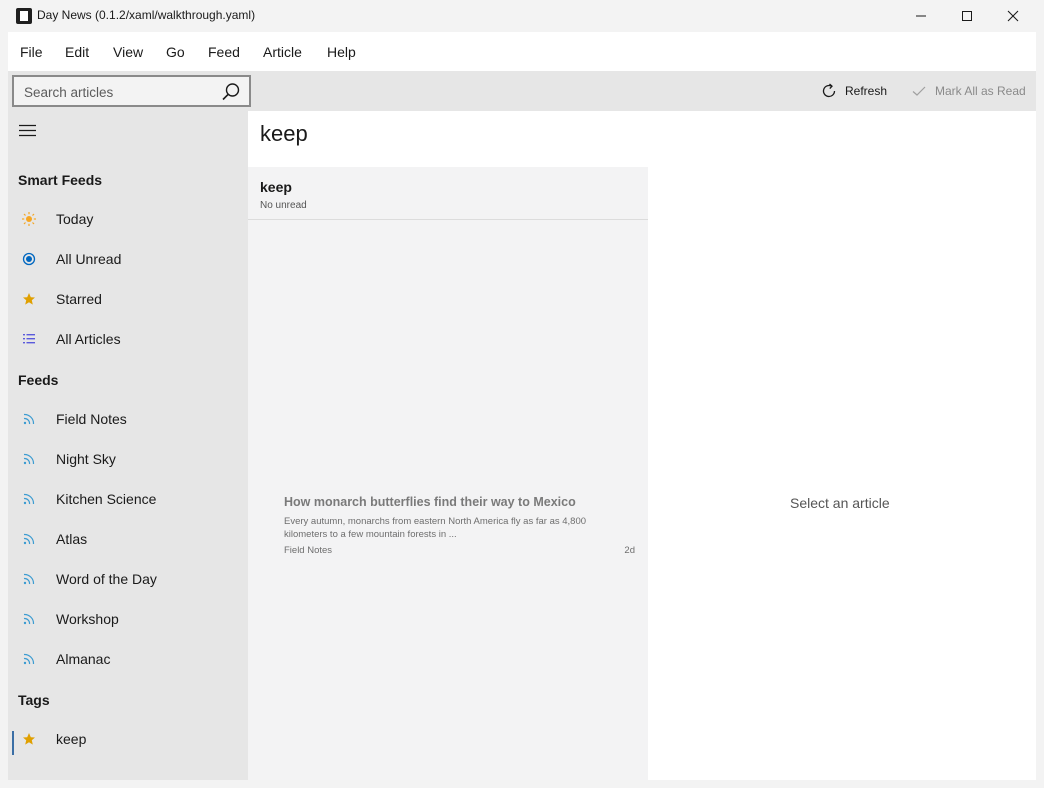 This screenshot has height=788, width=1044. What do you see at coordinates (829, 90) in the screenshot?
I see `refresh-icon` at bounding box center [829, 90].